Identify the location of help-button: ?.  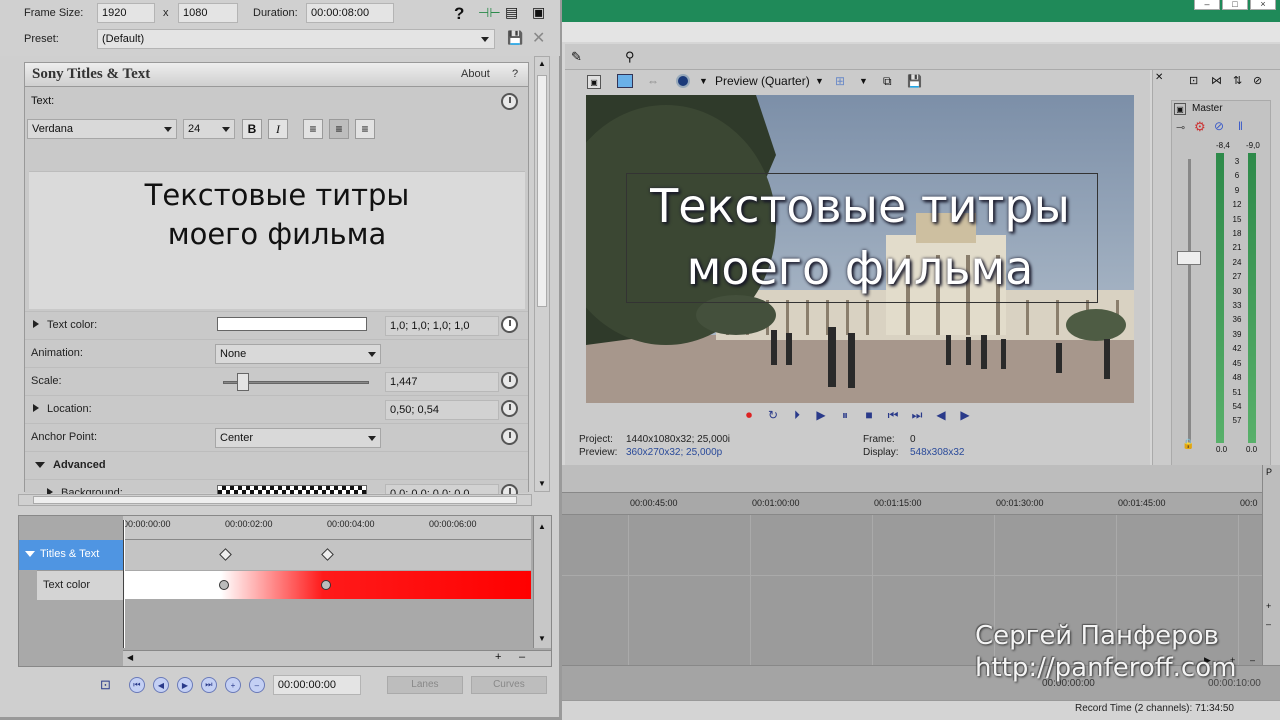
(515, 74).